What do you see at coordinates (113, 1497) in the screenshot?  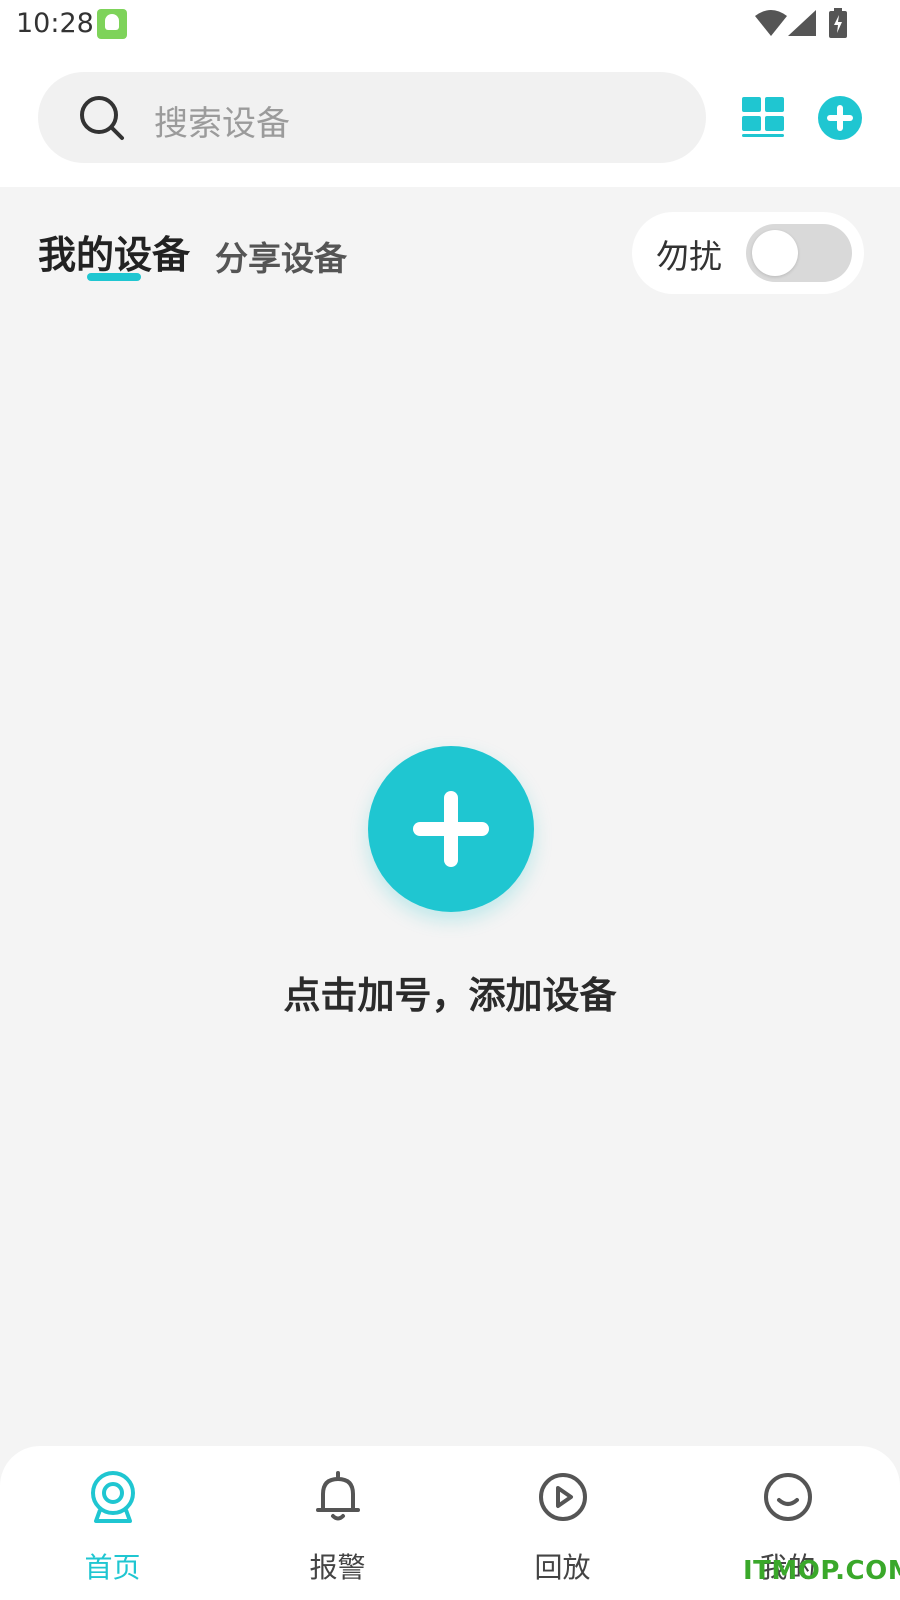 I see `camera-icon` at bounding box center [113, 1497].